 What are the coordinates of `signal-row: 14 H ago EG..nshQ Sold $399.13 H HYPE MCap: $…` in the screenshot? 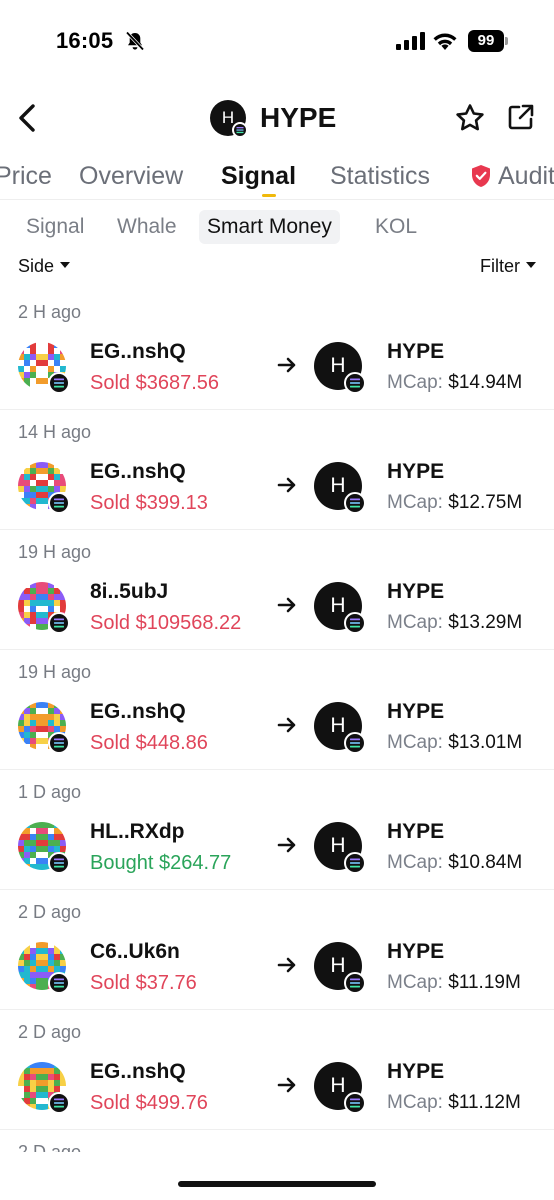 It's located at (277, 470).